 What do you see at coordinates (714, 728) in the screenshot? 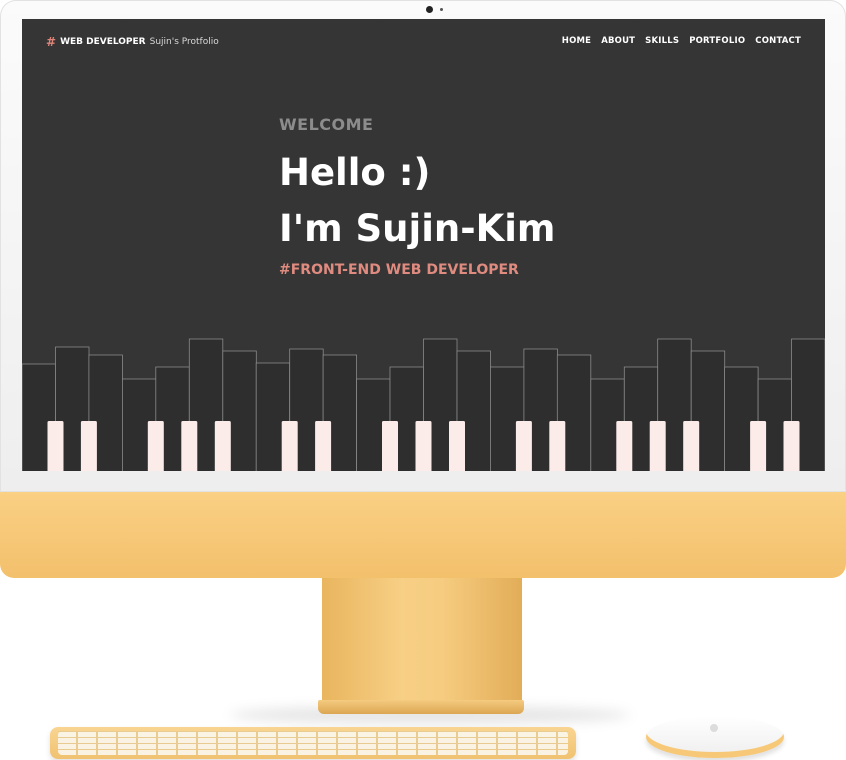
I see `apple-logo-icon` at bounding box center [714, 728].